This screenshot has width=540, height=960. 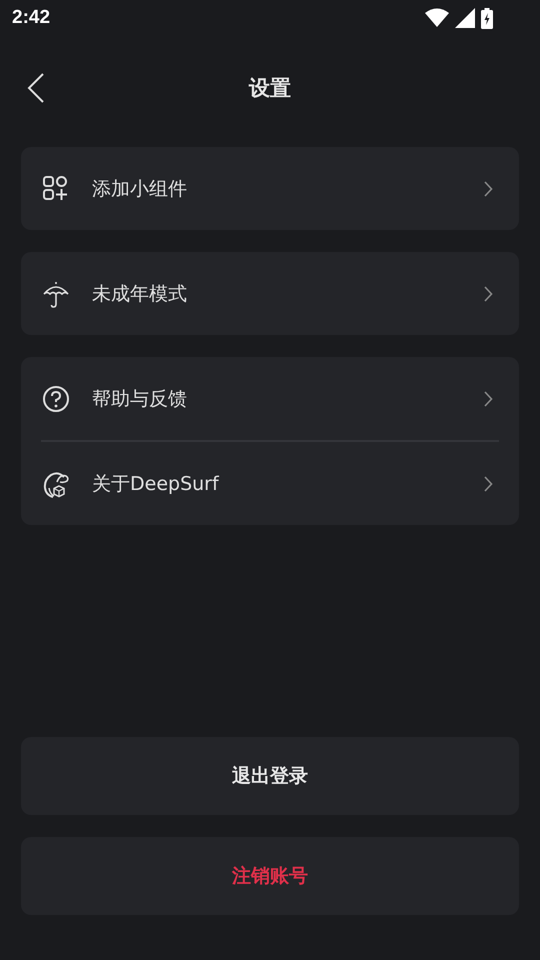 What do you see at coordinates (56, 188) in the screenshot?
I see `widgets-icon` at bounding box center [56, 188].